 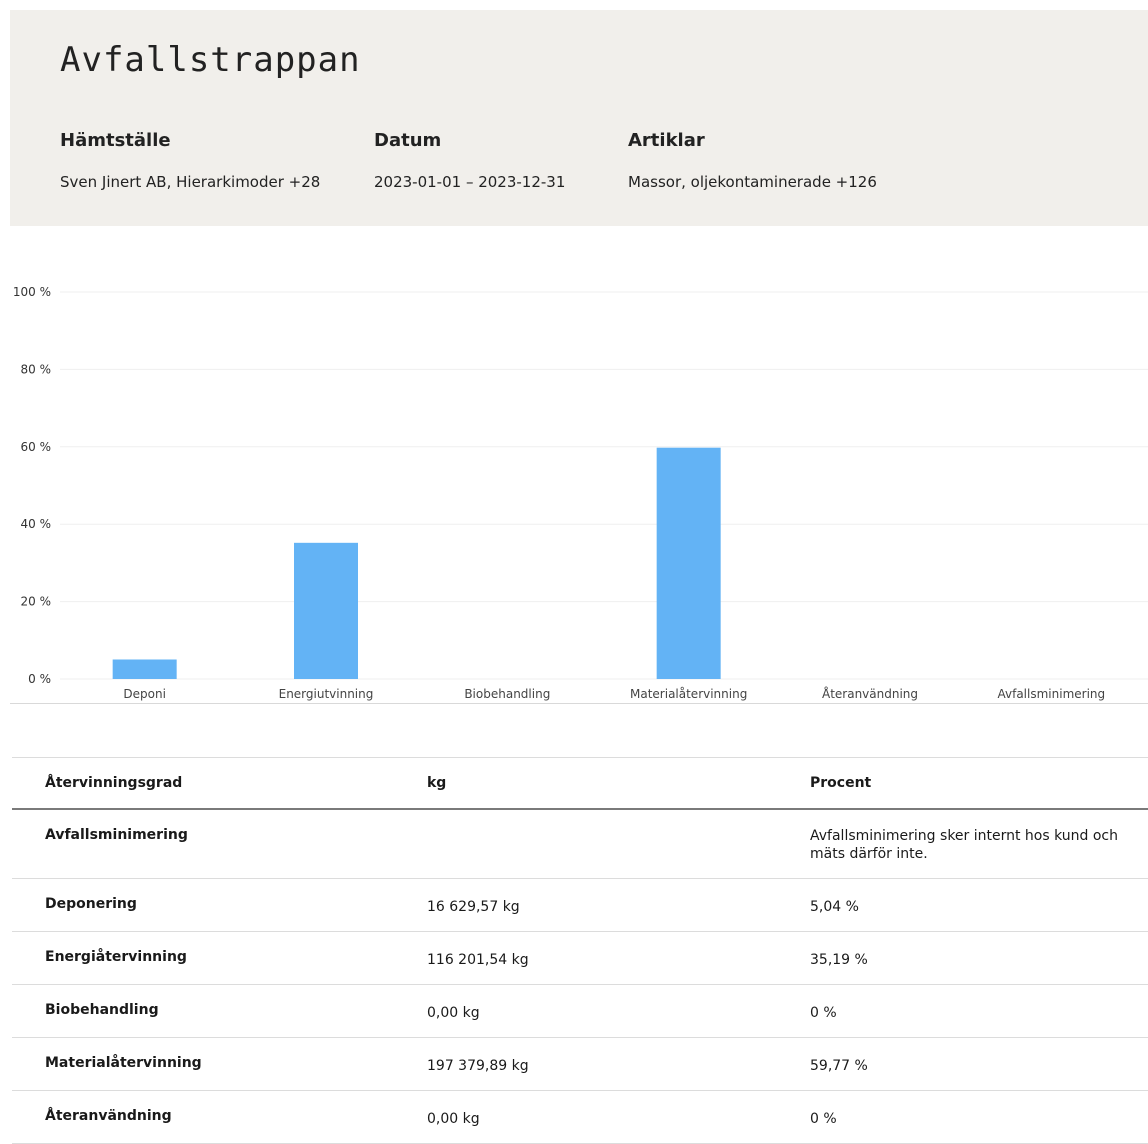 I want to click on table-row: Energiåtervinning 116 201,54 kg 35,19 %, so click(x=580, y=958).